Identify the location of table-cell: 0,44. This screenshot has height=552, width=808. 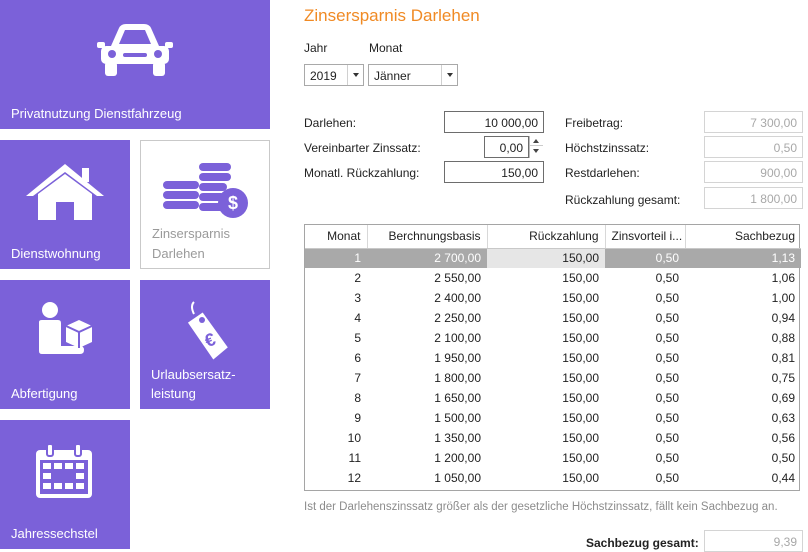
(783, 478).